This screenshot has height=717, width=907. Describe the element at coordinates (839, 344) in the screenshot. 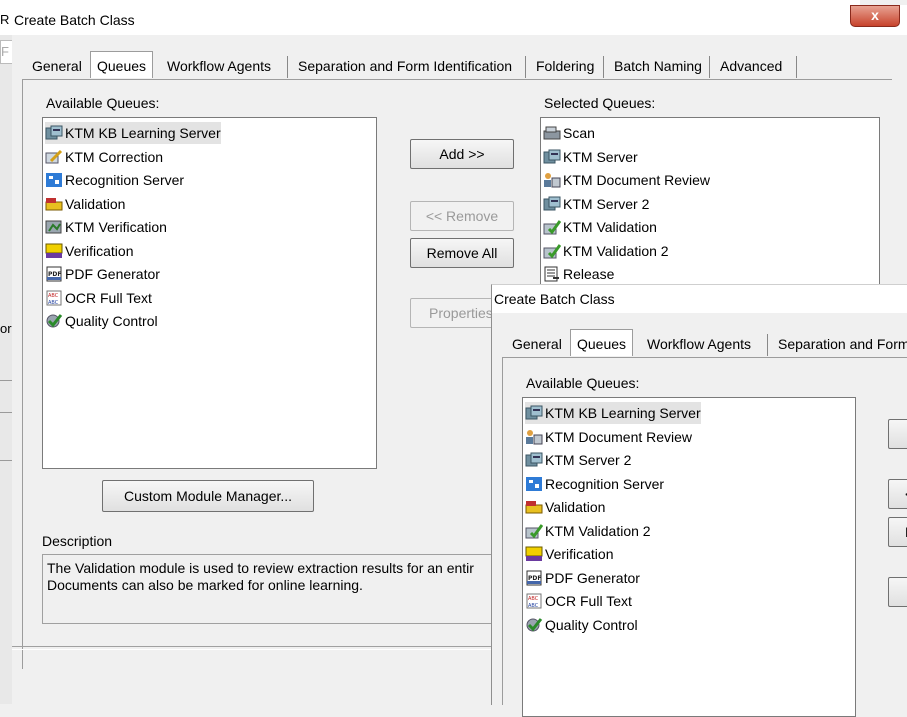

I see `tab-separation-and-form: Separation and Form` at that location.